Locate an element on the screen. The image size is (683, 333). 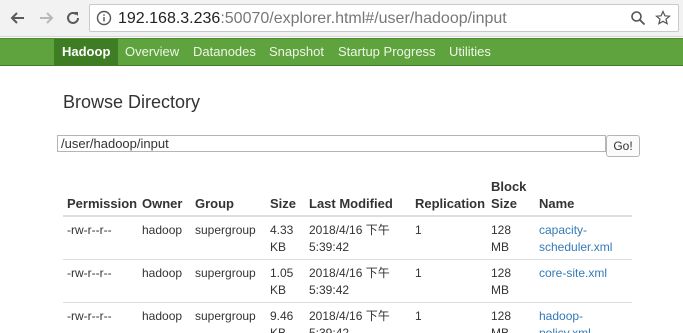
reload-icon is located at coordinates (73, 17).